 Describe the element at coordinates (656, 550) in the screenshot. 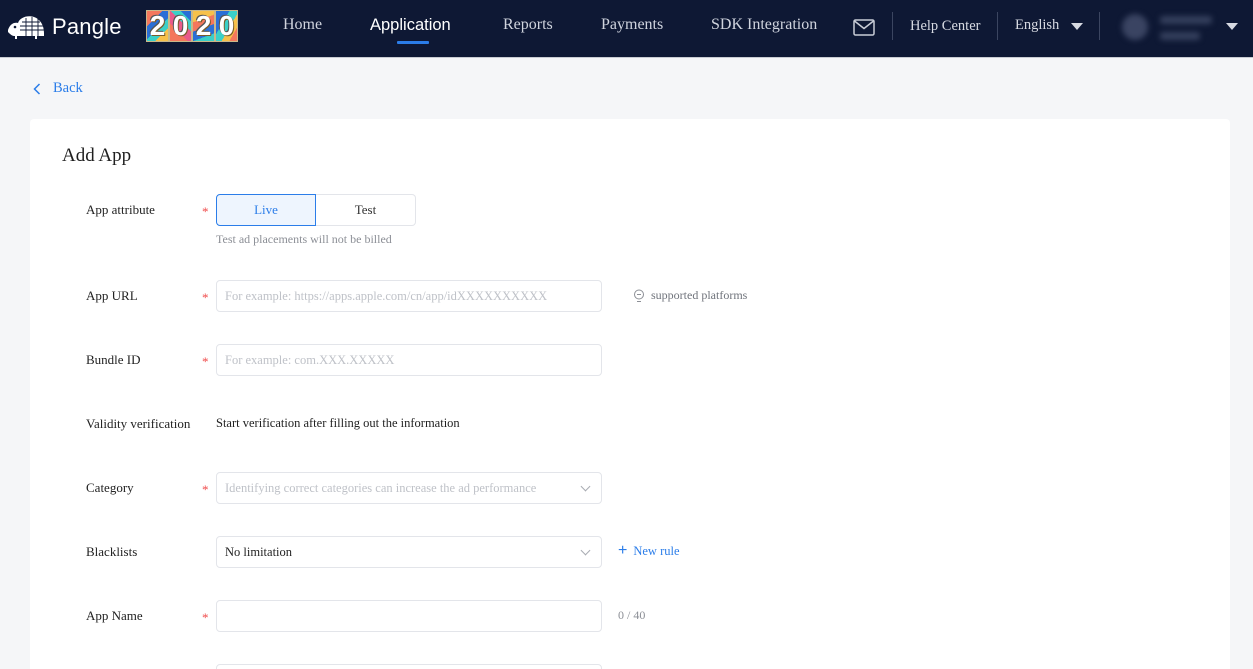

I see `new-rule-label: New rule` at that location.